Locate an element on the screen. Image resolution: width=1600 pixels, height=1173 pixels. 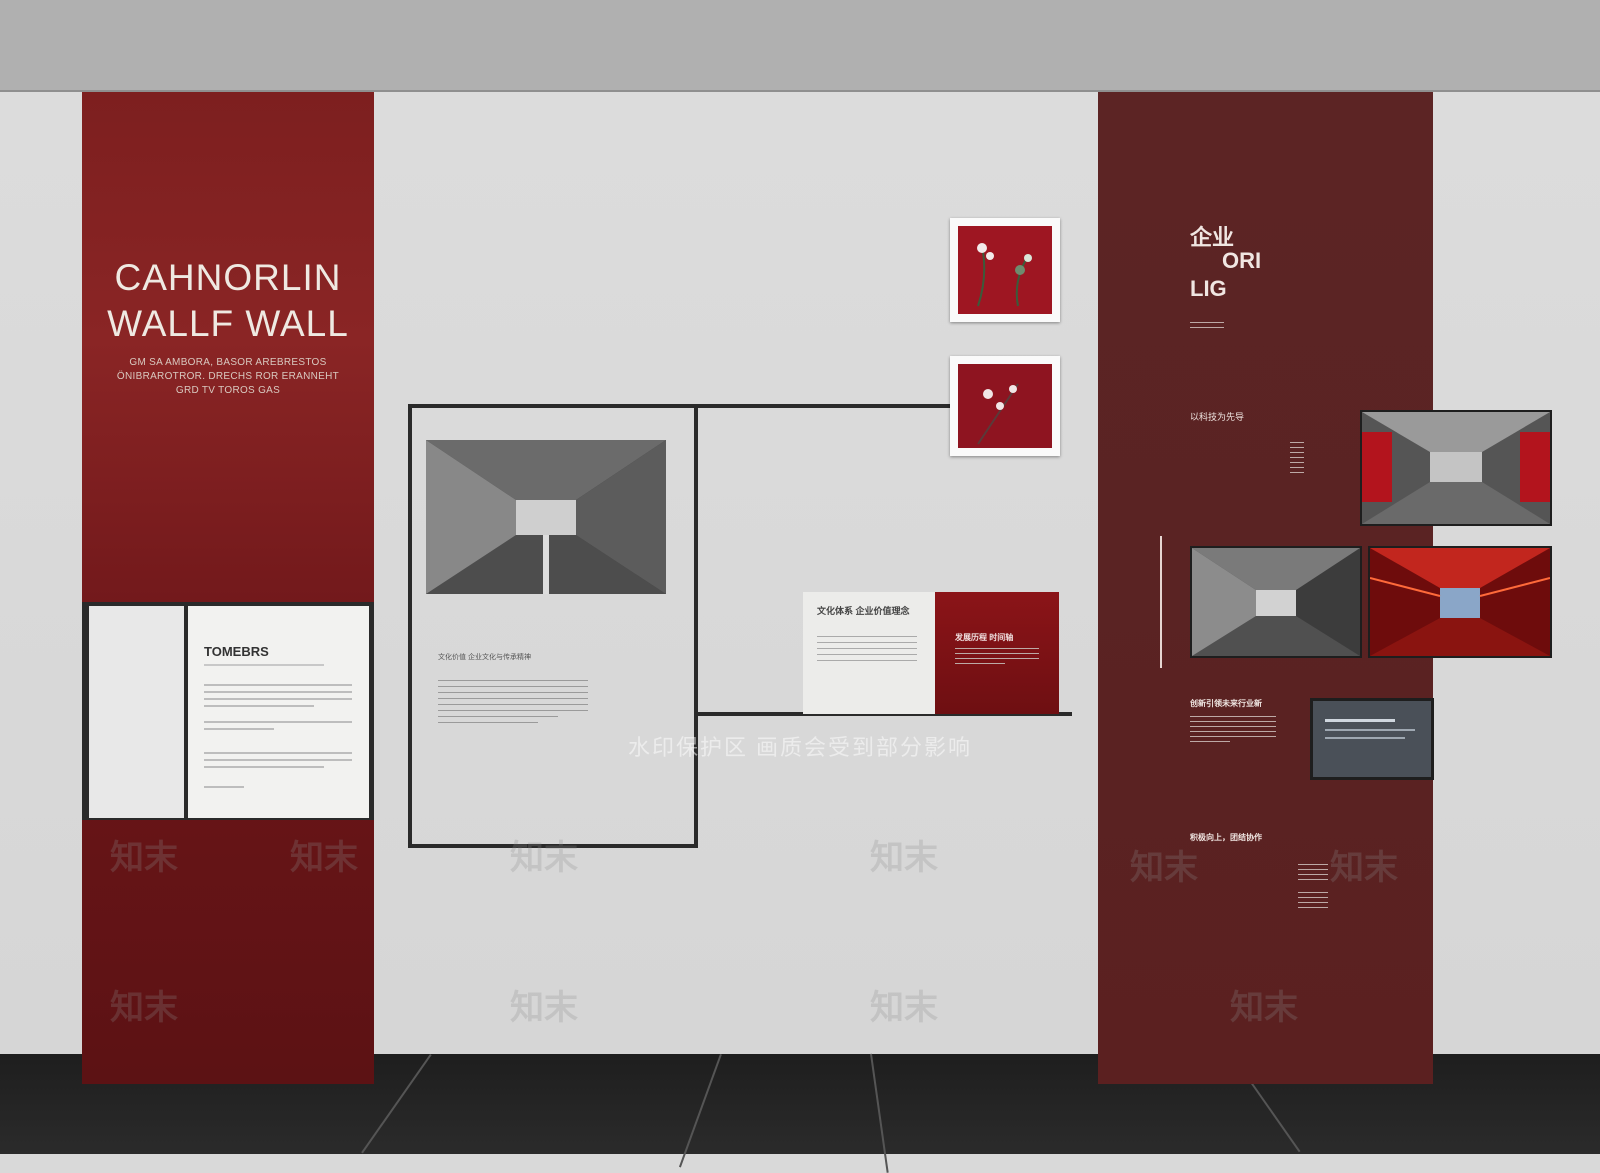
left-panel-subtitle-2: ÖNIBRAROTROR. DRECHS ROR ERANNEHT is located at coordinates (228, 376).